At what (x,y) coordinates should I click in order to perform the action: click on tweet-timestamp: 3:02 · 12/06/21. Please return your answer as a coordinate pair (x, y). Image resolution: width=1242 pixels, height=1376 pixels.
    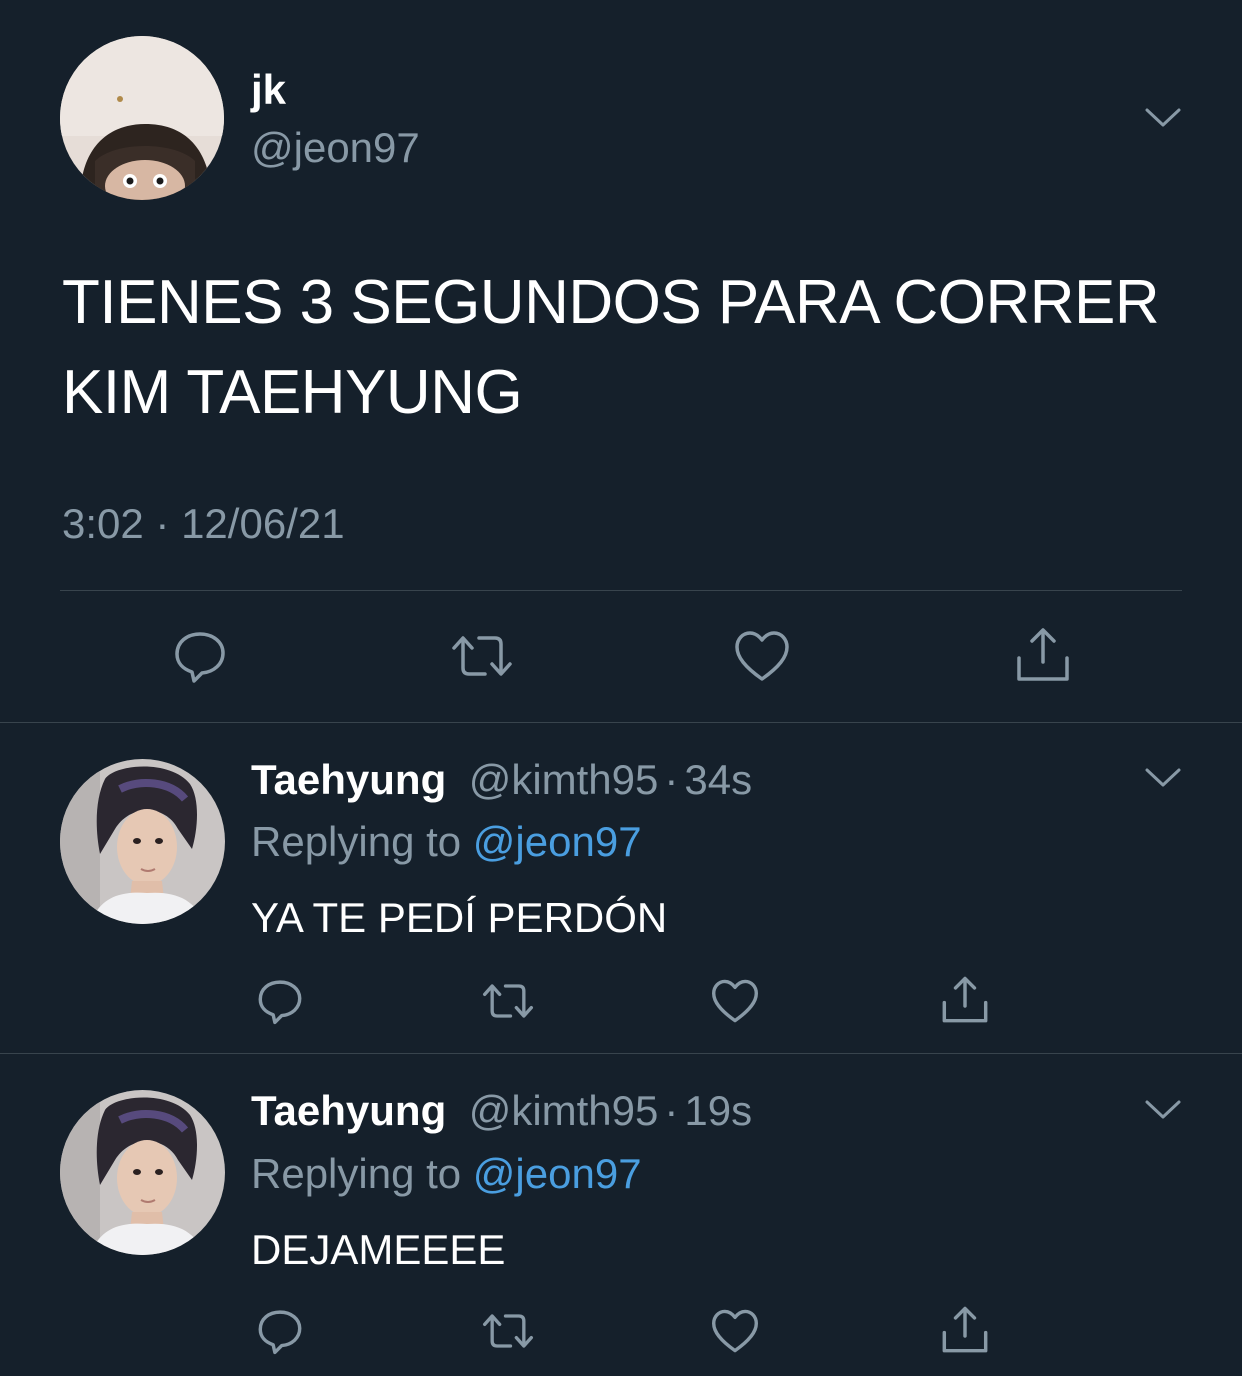
    Looking at the image, I should click on (203, 524).